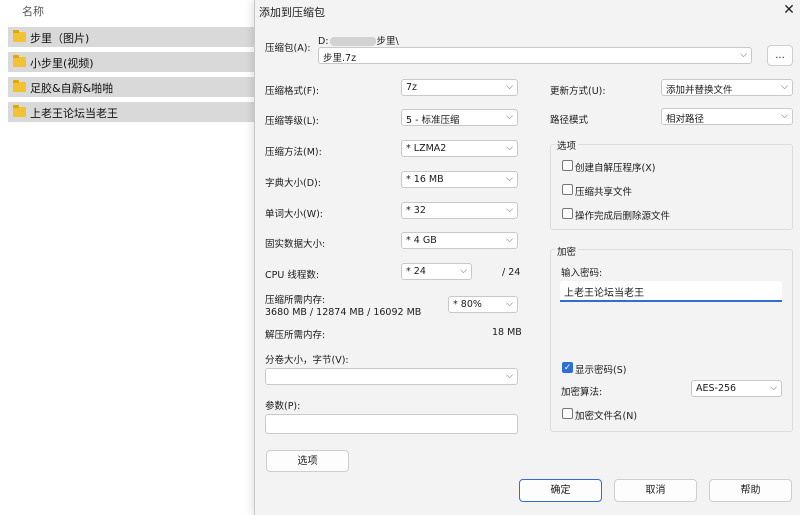 The width and height of the screenshot is (800, 515). Describe the element at coordinates (567, 367) in the screenshot. I see `show-password-checkbox: ✓` at that location.